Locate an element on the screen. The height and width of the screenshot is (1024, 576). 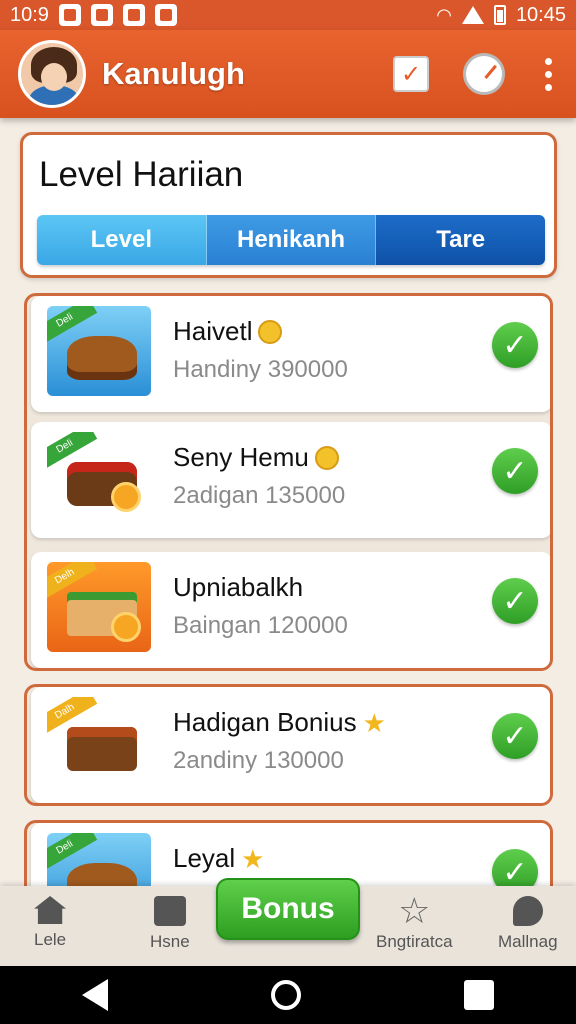
box-icon is located at coordinates (169, 911).